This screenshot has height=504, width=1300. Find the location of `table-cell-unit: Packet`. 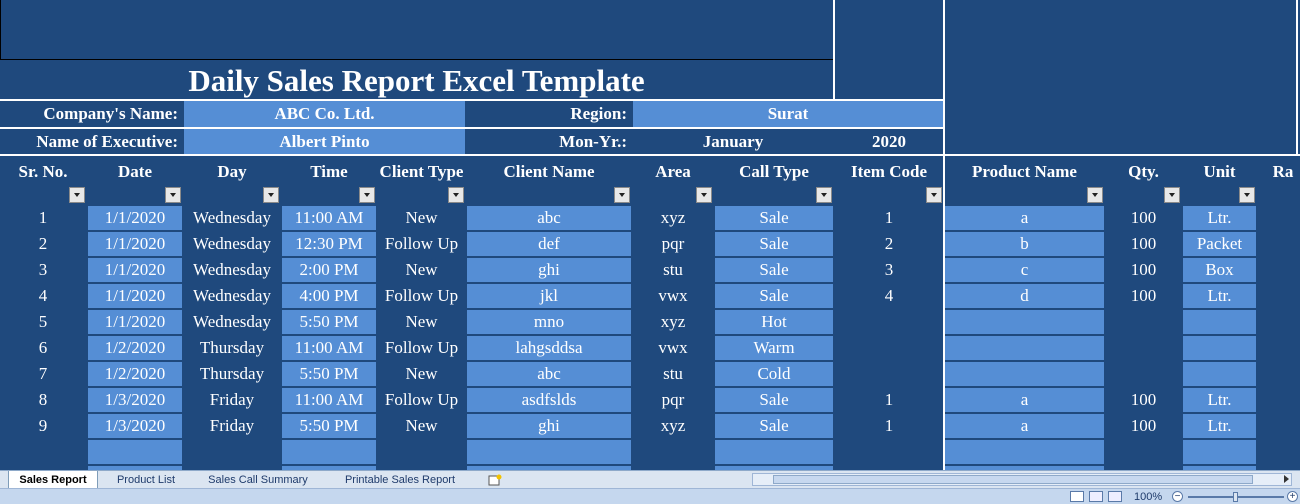

table-cell-unit: Packet is located at coordinates (1219, 244).